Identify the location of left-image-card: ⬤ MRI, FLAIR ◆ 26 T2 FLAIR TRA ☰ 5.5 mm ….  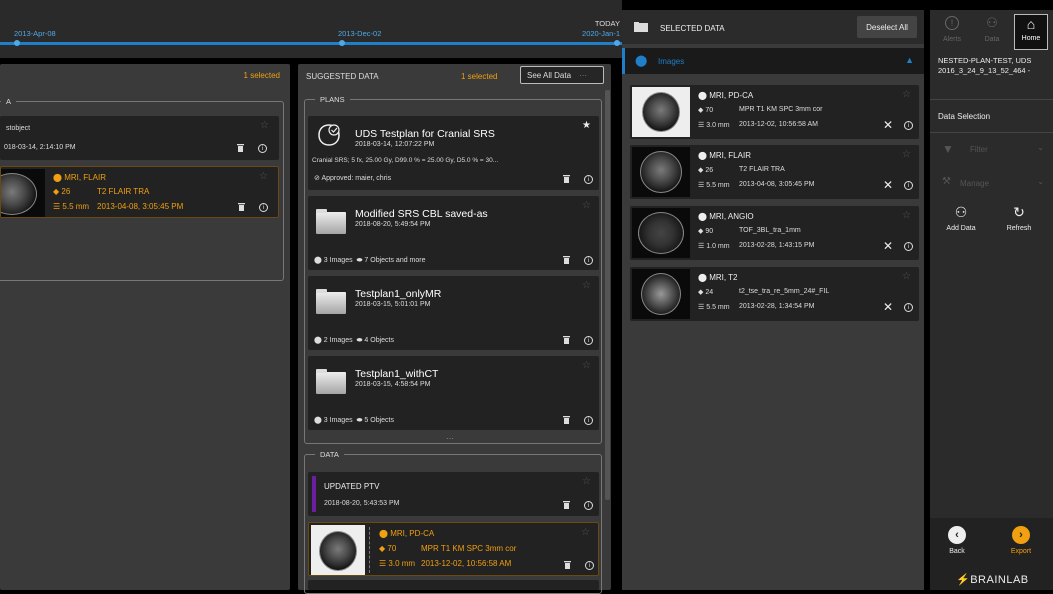
(139, 192).